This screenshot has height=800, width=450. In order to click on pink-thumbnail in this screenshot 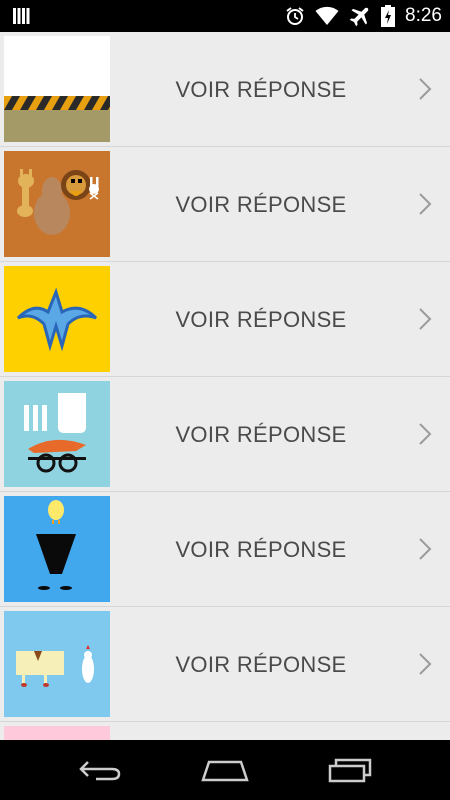, I will do `click(57, 733)`.